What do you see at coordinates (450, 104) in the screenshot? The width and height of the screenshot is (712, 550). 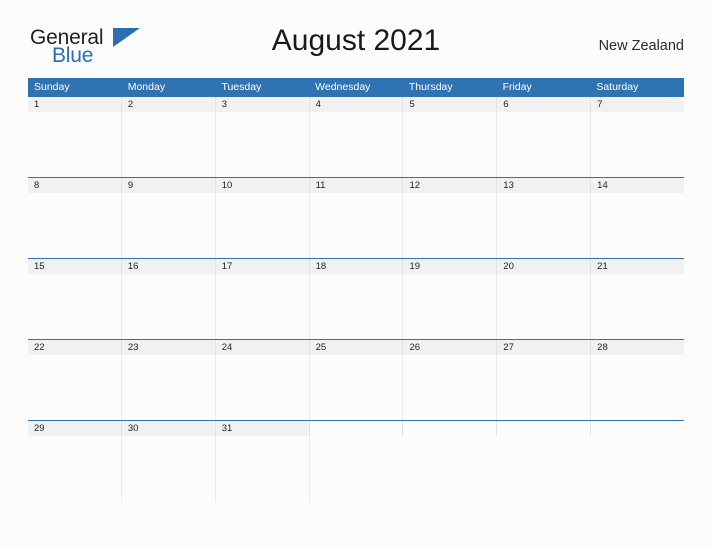 I see `day-number: 5` at bounding box center [450, 104].